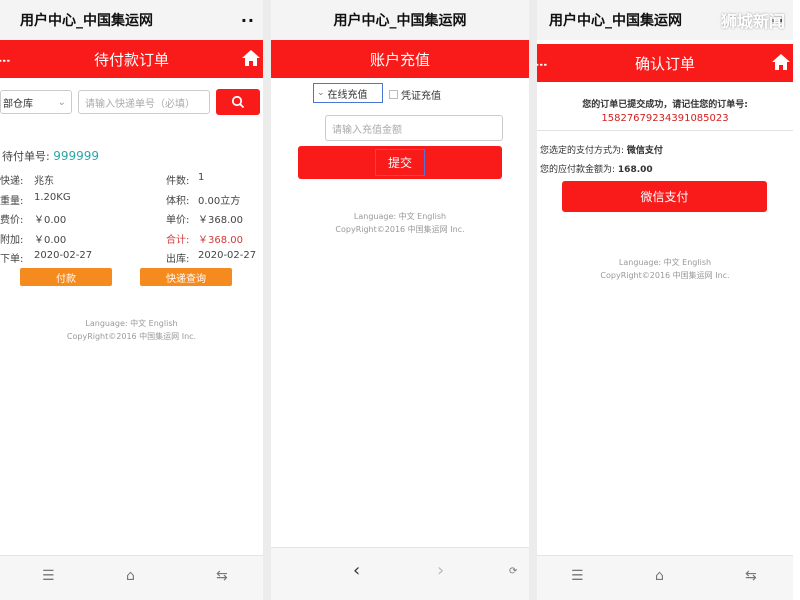  I want to click on header-bar: ⇠ 确认订单, so click(665, 63).